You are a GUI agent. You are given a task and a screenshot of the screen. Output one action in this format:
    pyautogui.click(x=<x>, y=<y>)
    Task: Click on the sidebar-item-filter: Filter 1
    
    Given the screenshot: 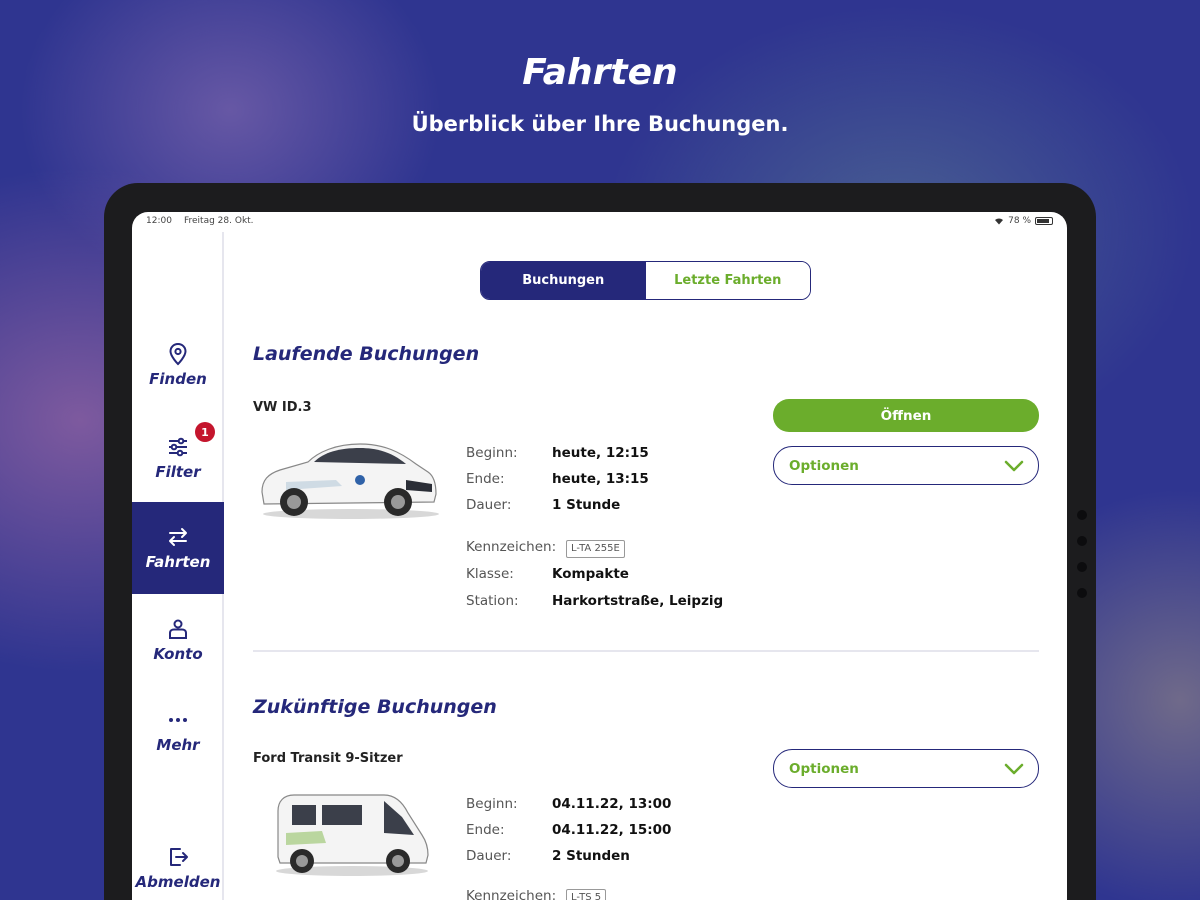 What is the action you would take?
    pyautogui.click(x=178, y=458)
    